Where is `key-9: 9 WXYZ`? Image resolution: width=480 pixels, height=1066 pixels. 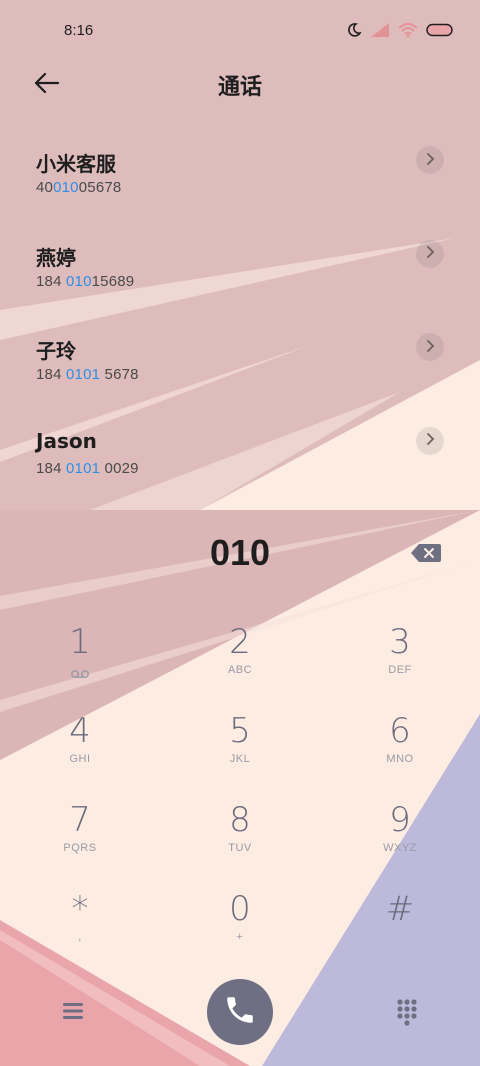
key-9: 9 WXYZ is located at coordinates (400, 834).